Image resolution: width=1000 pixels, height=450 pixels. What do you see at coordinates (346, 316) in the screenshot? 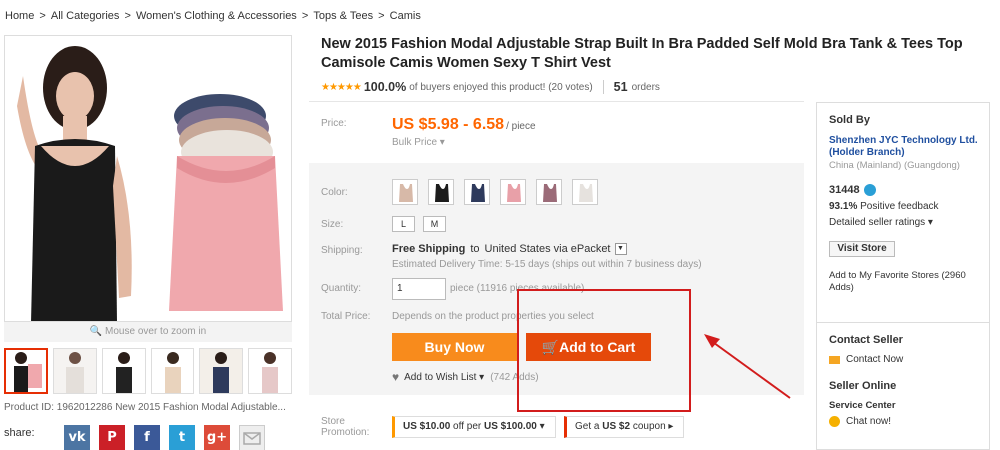
I see `total-price-label: Total Price:` at bounding box center [346, 316].